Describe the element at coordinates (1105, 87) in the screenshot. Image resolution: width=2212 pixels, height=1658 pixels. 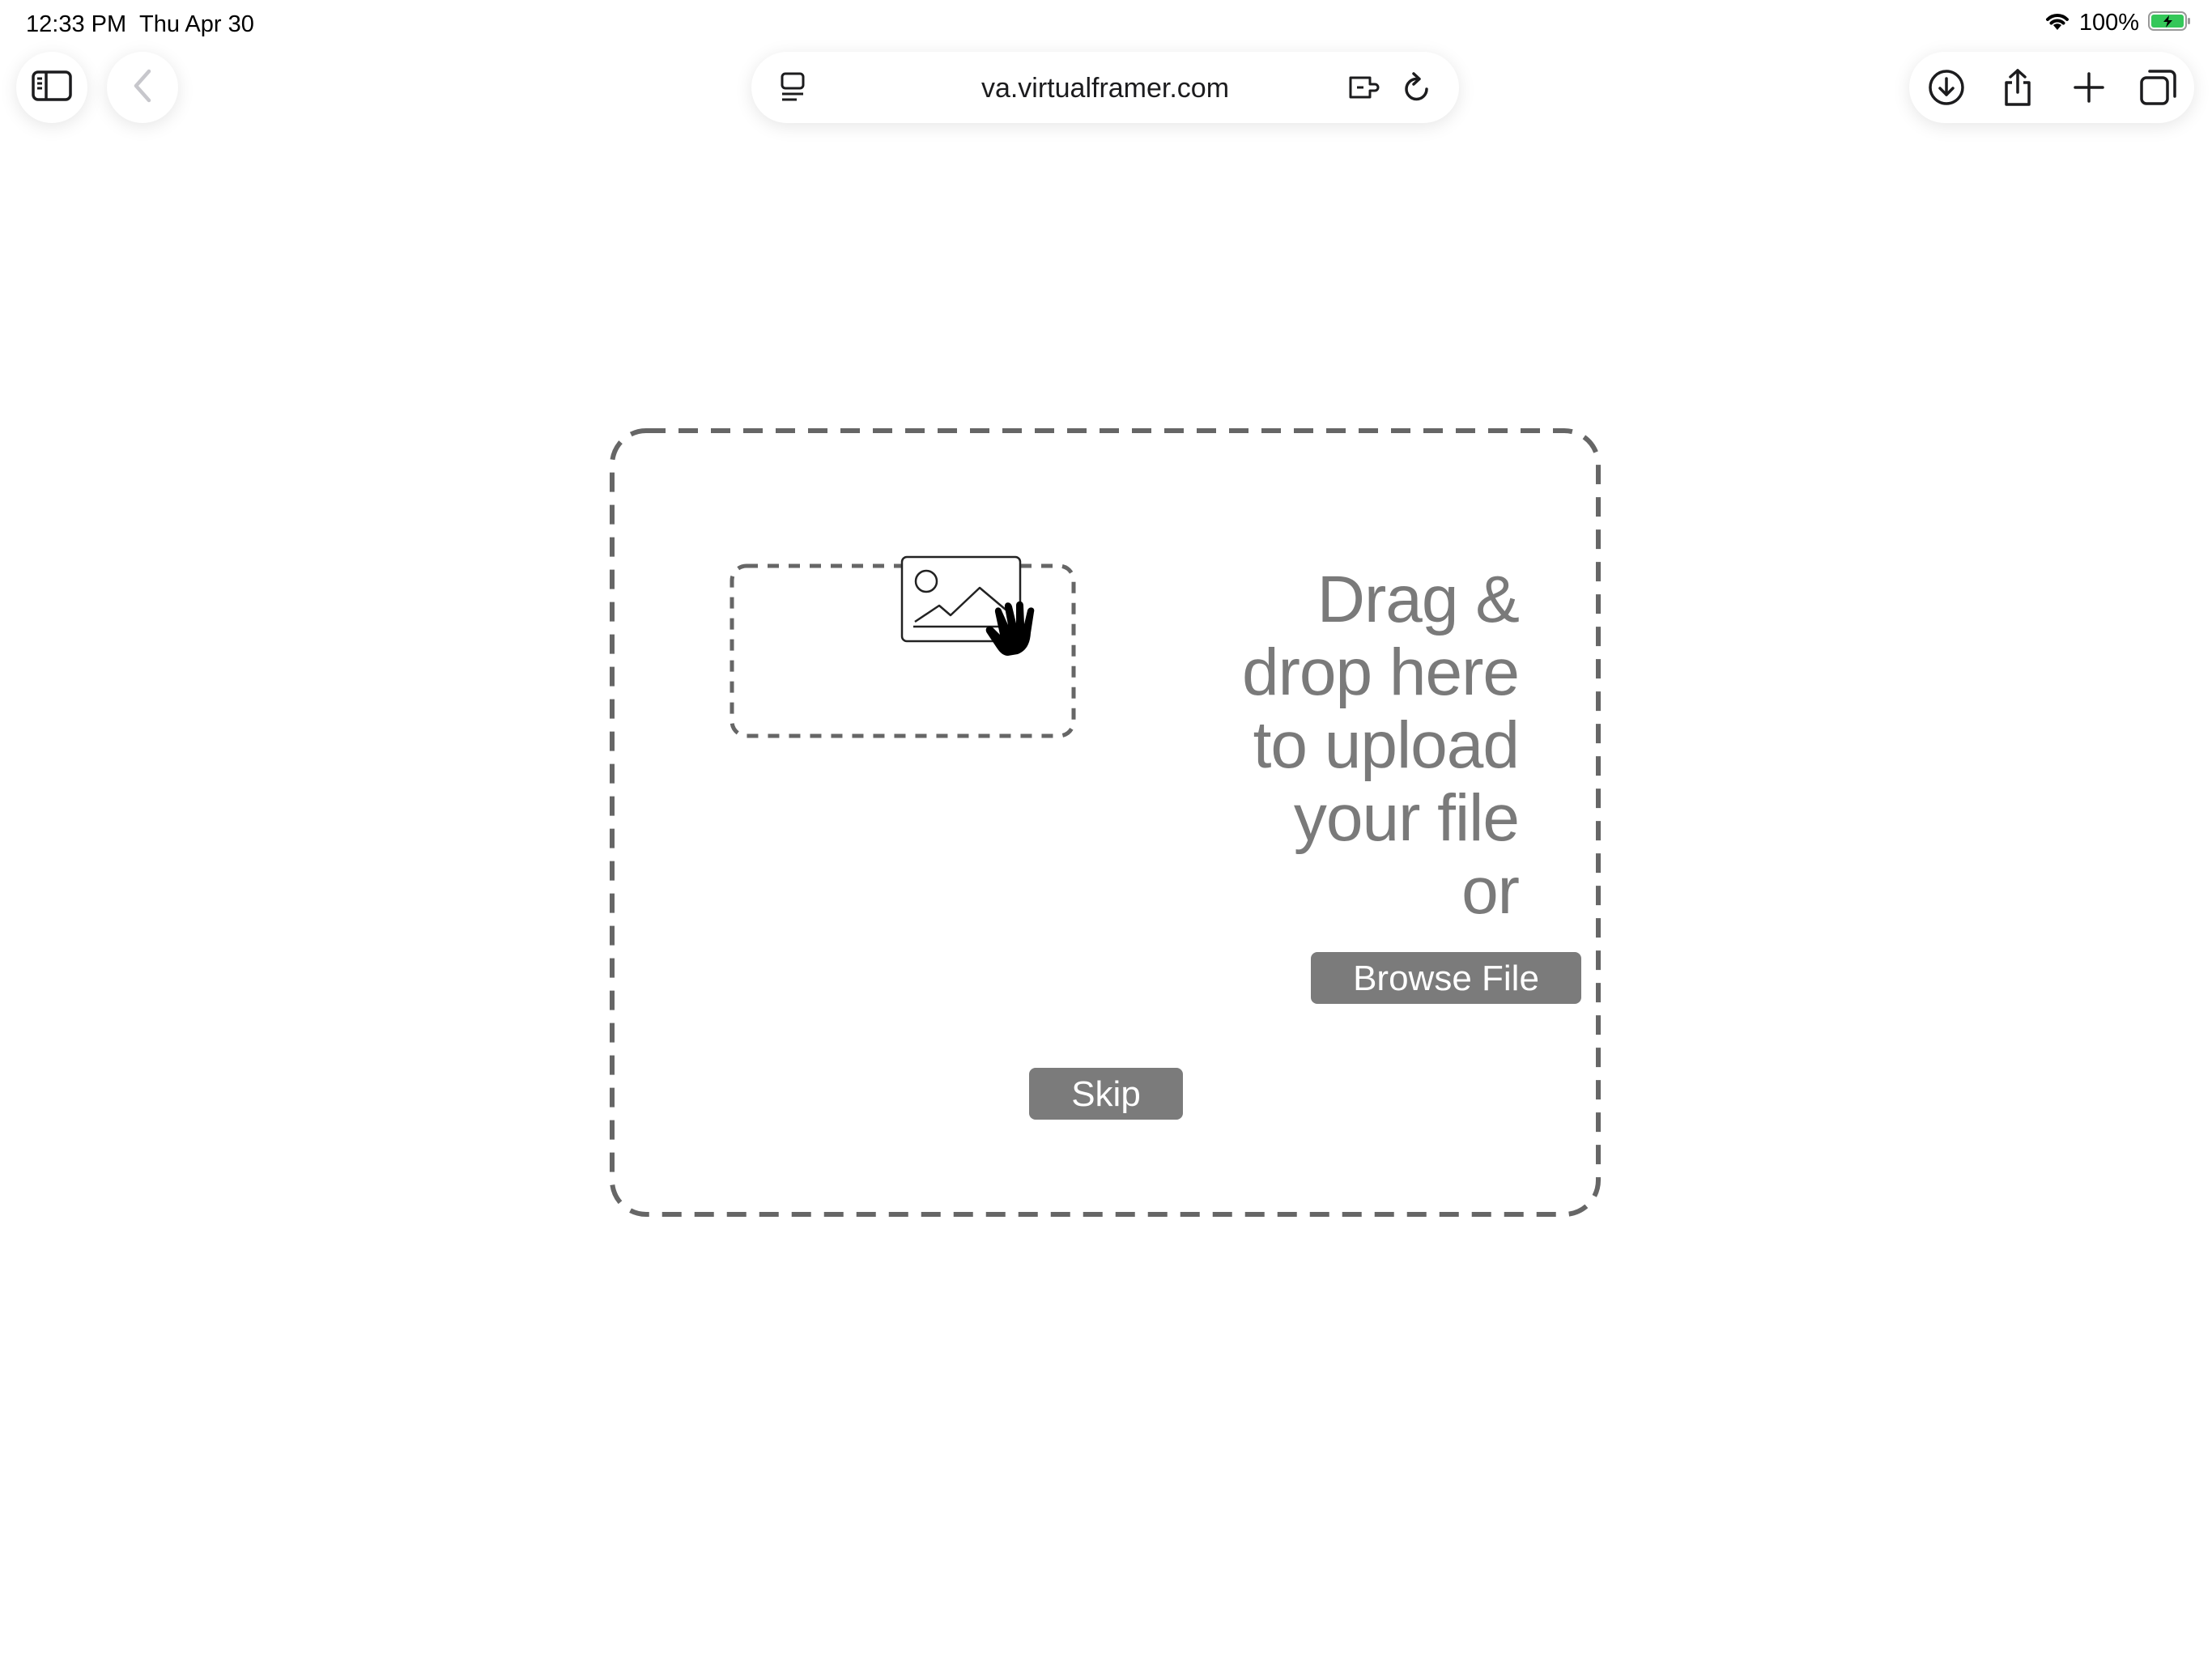
I see `address-bar: va.virtualframer.com` at that location.